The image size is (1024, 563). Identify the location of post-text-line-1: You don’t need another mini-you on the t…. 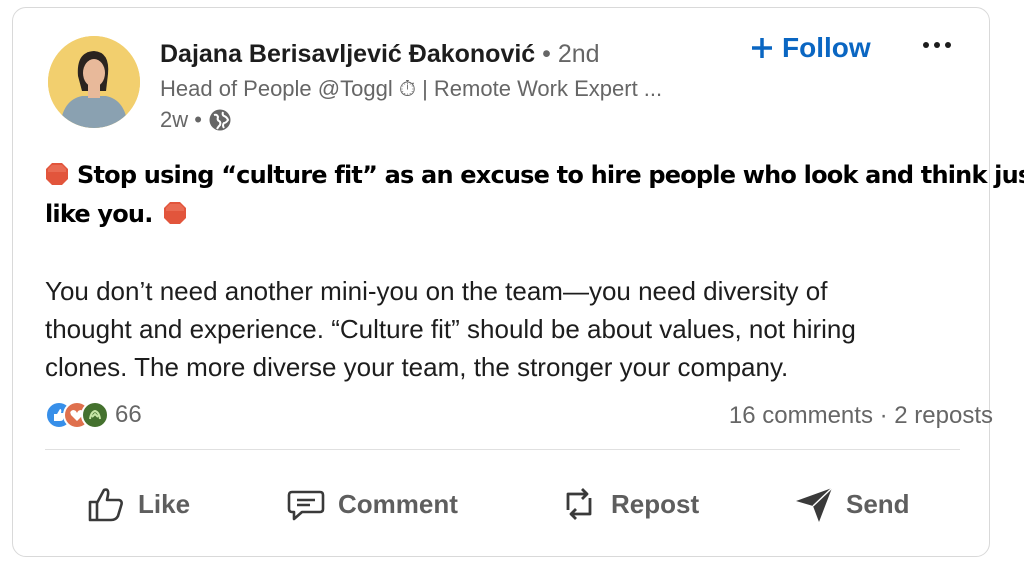
(436, 291).